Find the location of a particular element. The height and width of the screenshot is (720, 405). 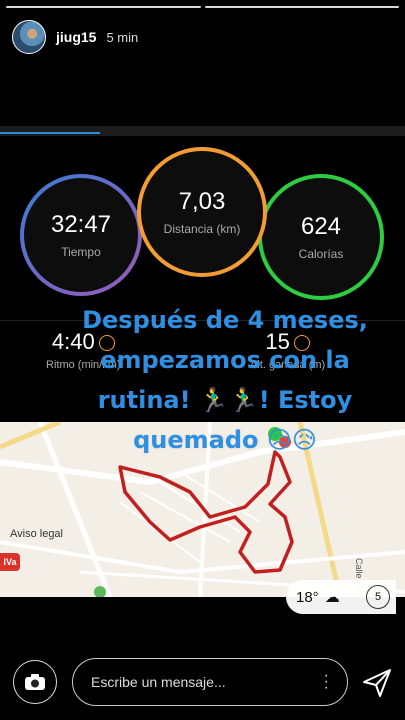

reply-bar: Escribe un mensaje... · · · is located at coordinates (202, 686).